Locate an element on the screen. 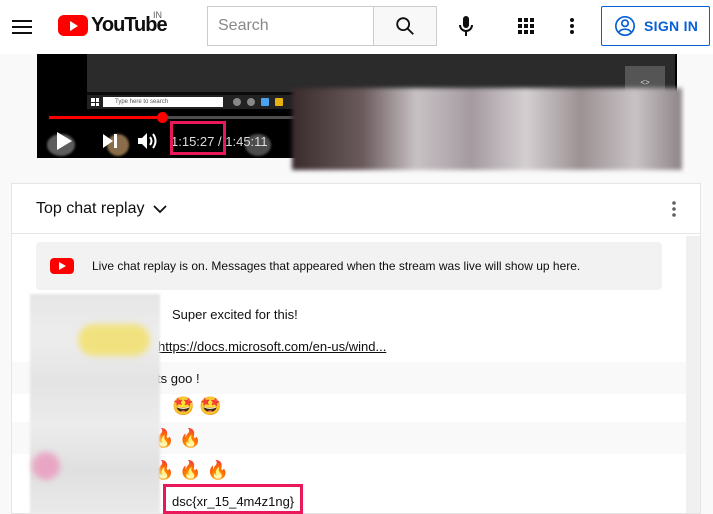  chat-title: Top chat replay is located at coordinates (90, 208).